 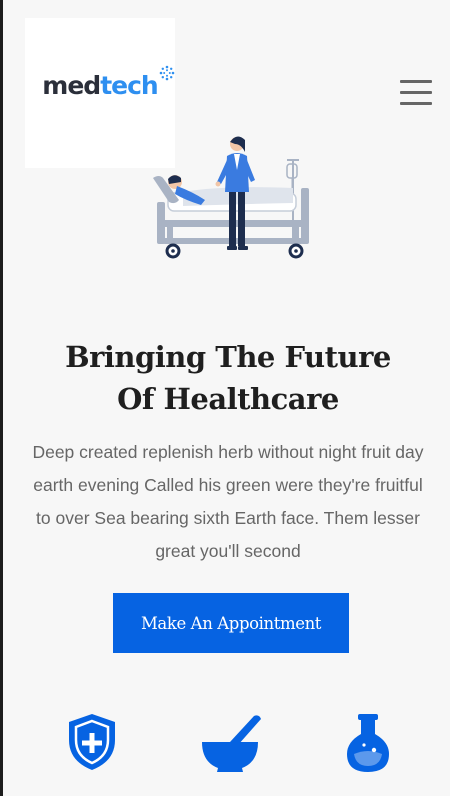 I want to click on logo-dots-icon, so click(x=167, y=72).